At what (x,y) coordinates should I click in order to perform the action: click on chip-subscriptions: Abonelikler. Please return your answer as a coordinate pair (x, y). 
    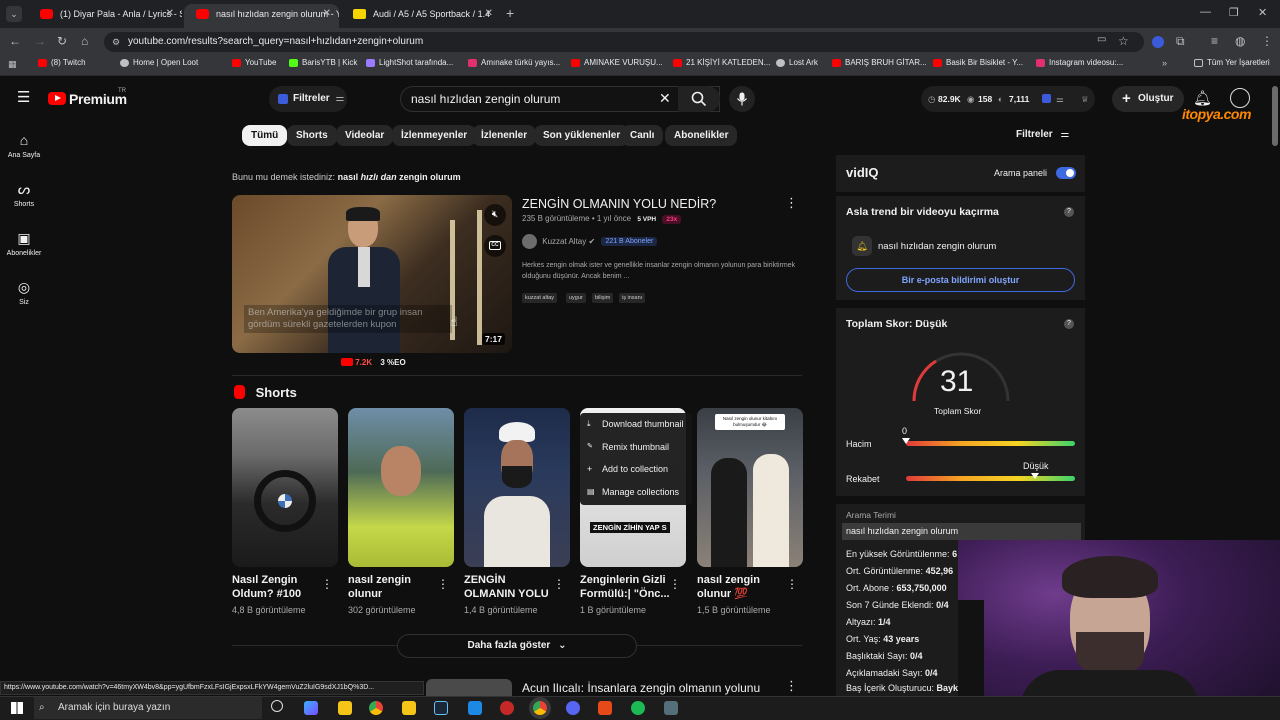
    Looking at the image, I should click on (701, 135).